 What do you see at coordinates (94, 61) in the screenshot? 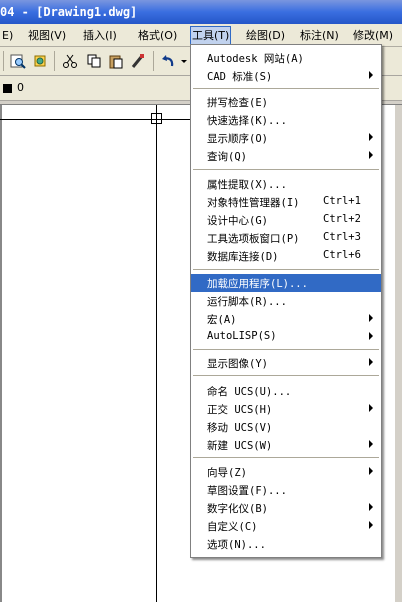
I see `copy-icon` at bounding box center [94, 61].